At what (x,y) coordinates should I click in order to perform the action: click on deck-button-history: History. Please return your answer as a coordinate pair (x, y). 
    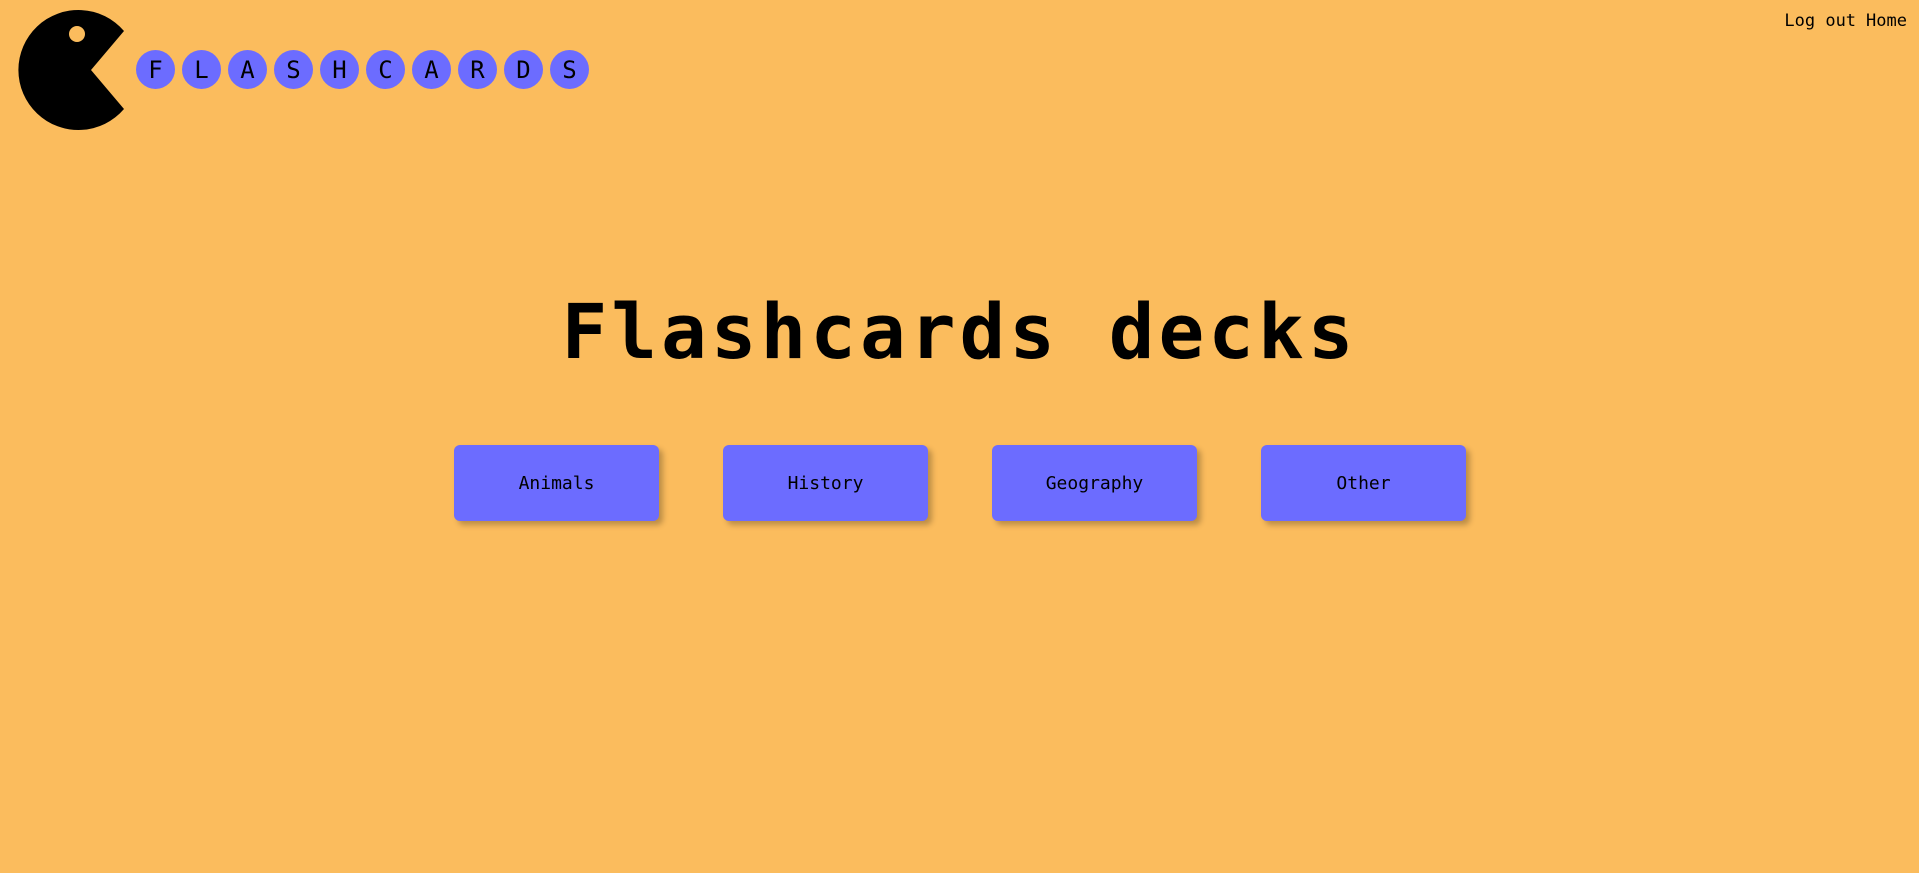
    Looking at the image, I should click on (825, 483).